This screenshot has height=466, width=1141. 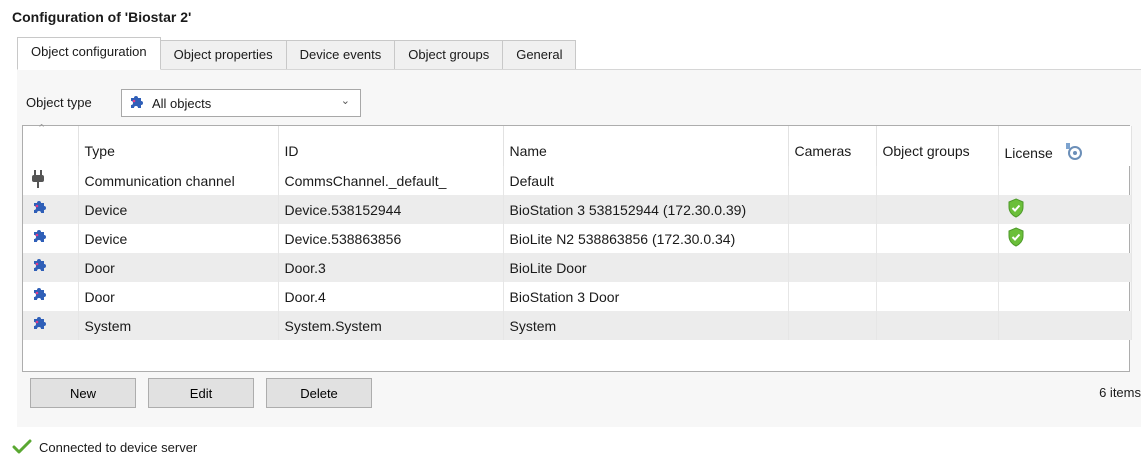 What do you see at coordinates (89, 53) in the screenshot?
I see `tab-object-configuration: Object configuration` at bounding box center [89, 53].